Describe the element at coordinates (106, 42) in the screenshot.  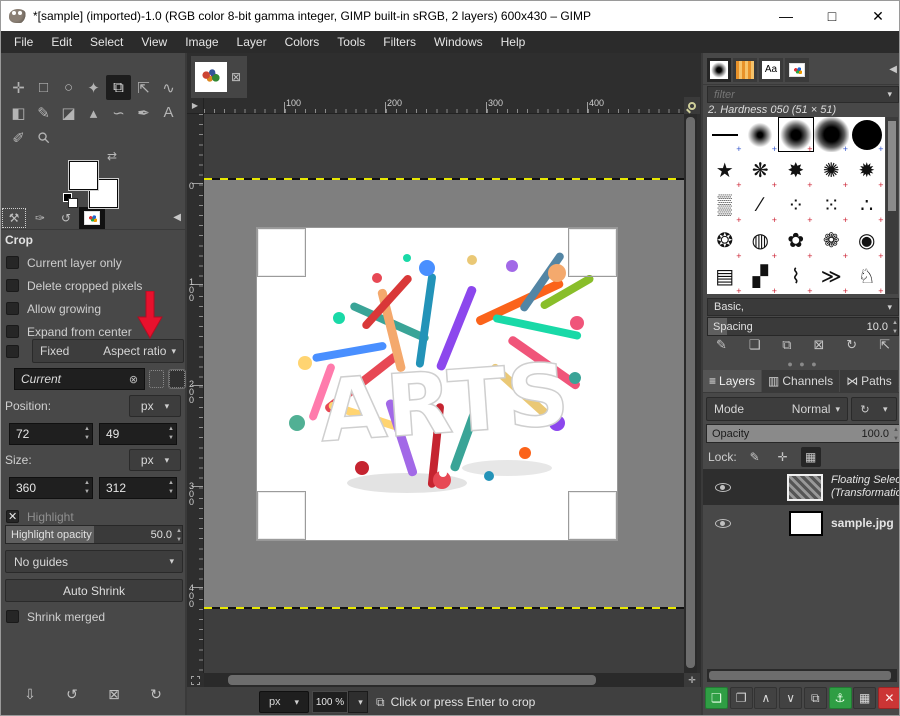
I see `menu-select: Select` at that location.